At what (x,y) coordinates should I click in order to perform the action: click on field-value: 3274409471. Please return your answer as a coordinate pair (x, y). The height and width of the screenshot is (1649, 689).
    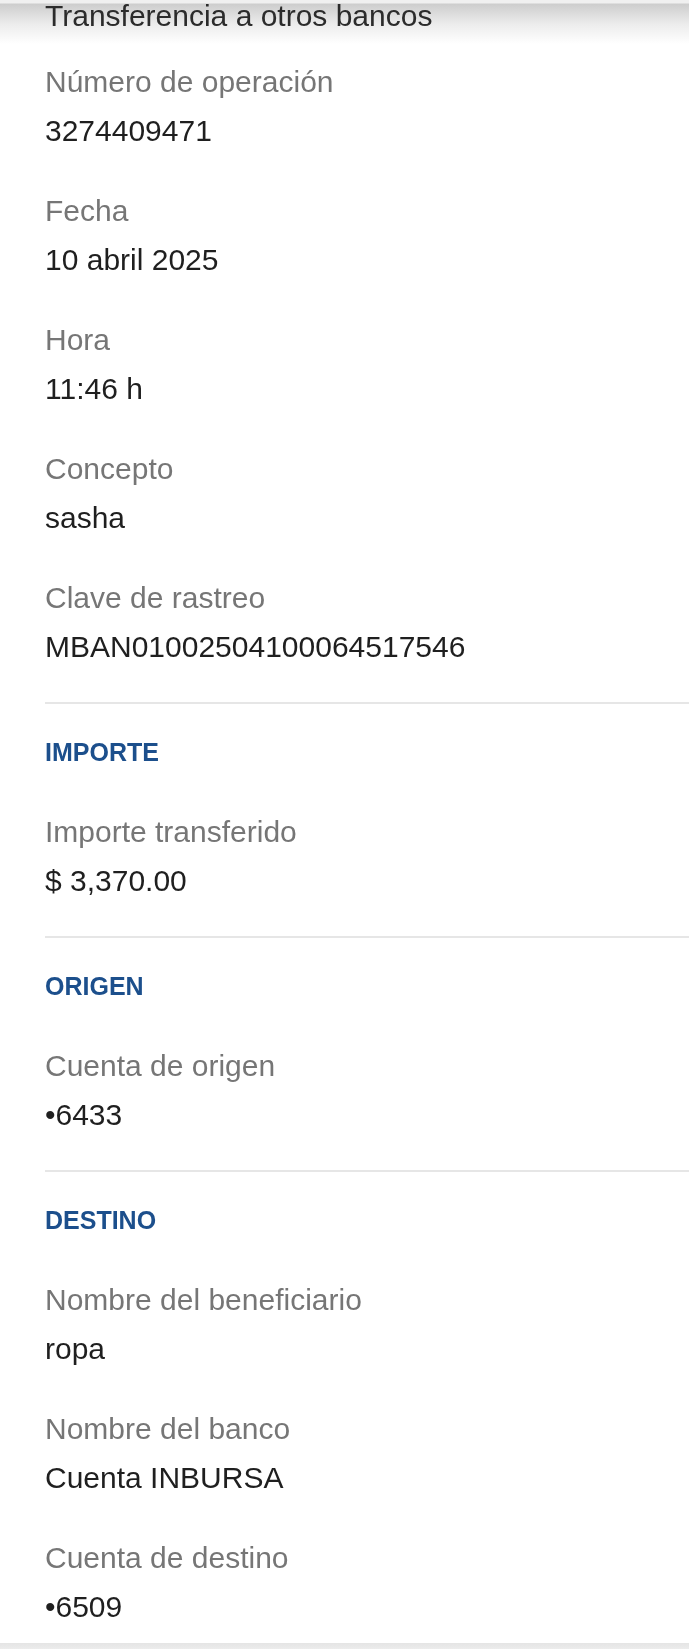
    Looking at the image, I should click on (128, 131).